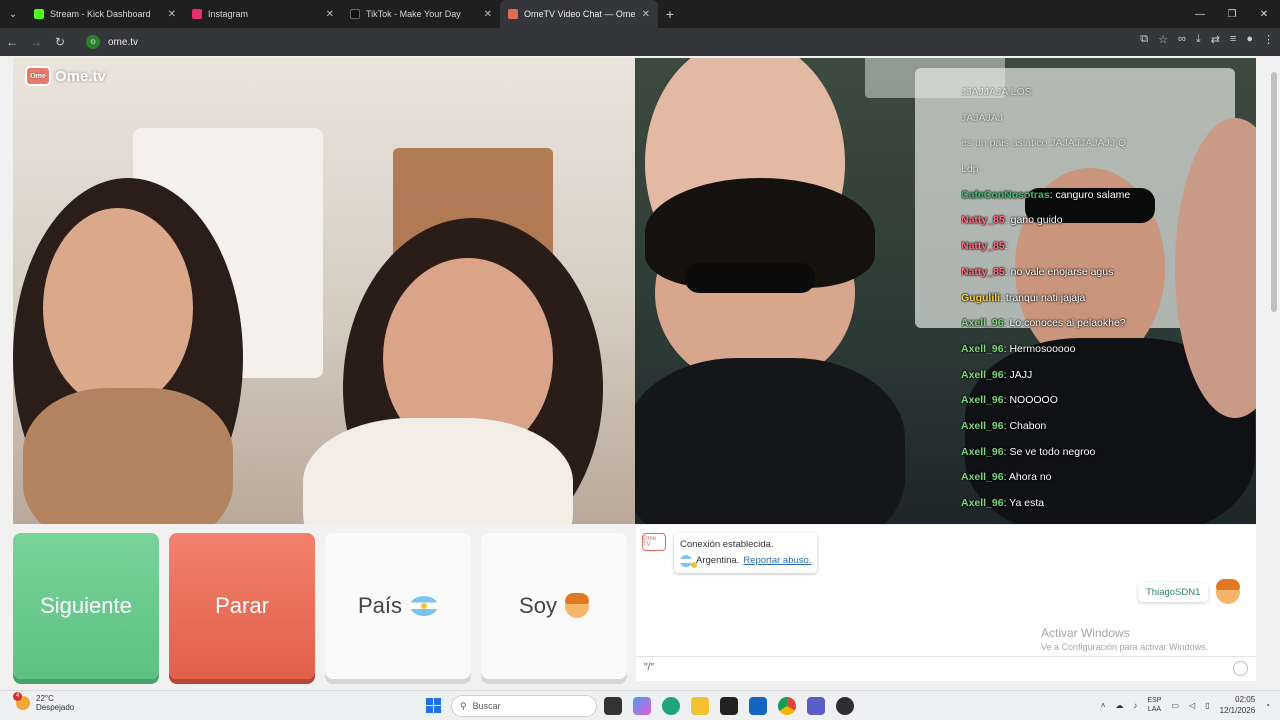  What do you see at coordinates (1005, 194) in the screenshot?
I see `chat-username: CafeConNosotras` at bounding box center [1005, 194].